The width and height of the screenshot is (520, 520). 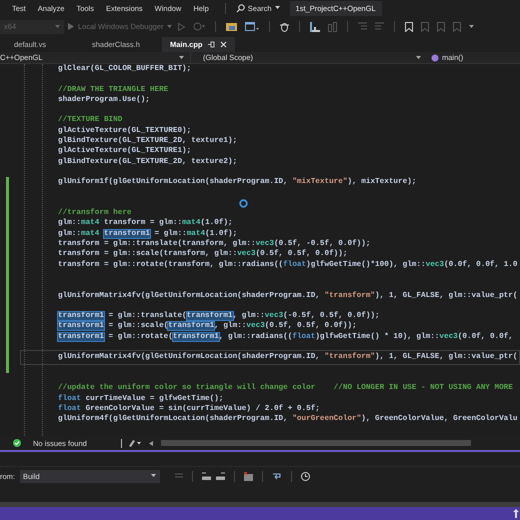 I want to click on function-icon, so click(x=435, y=58).